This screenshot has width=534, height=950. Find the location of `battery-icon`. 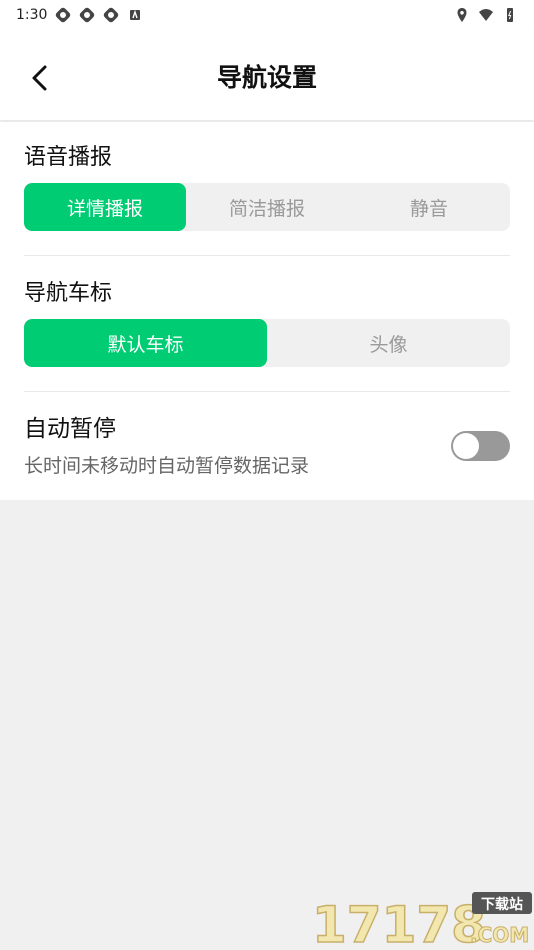

battery-icon is located at coordinates (510, 15).